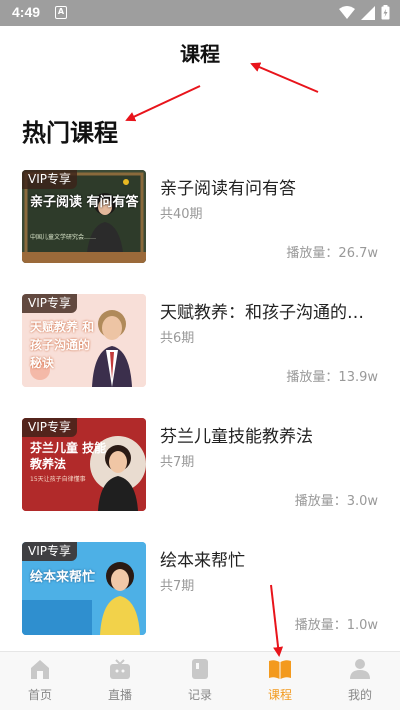  I want to click on nav-courses: 课程, so click(280, 681).